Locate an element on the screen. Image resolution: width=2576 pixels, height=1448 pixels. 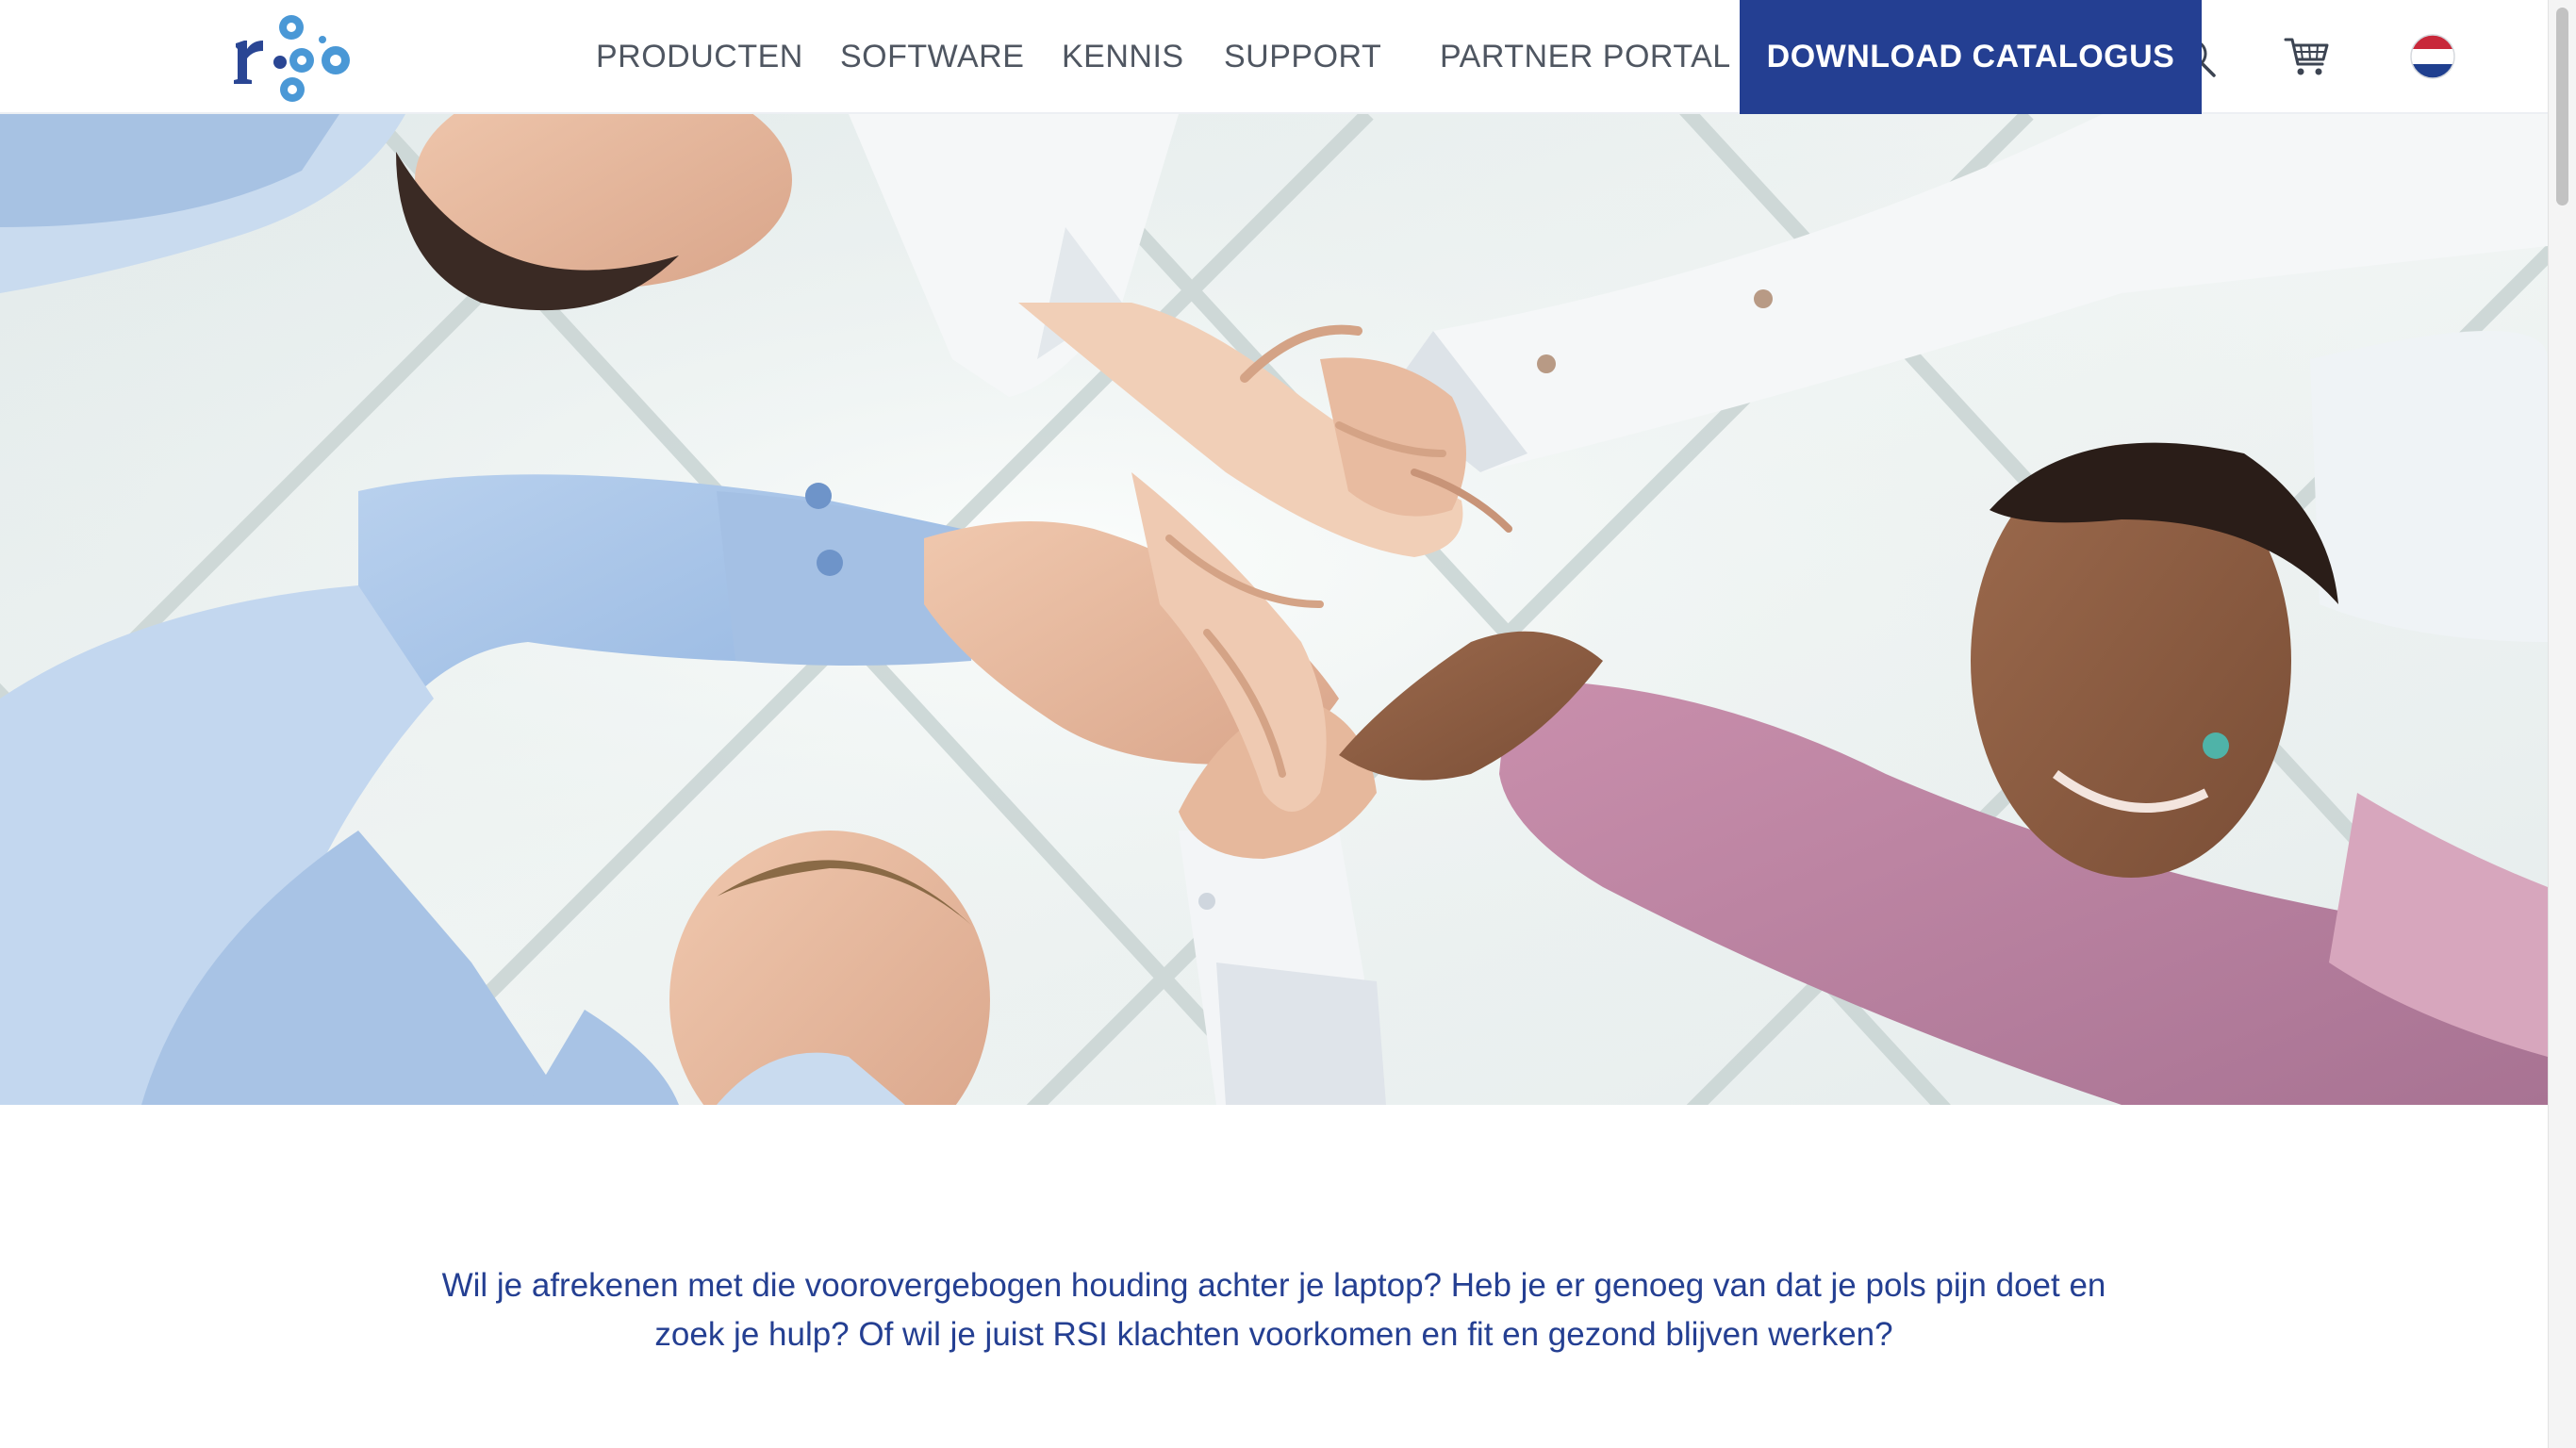
rgo-logo-icon is located at coordinates (292, 58).